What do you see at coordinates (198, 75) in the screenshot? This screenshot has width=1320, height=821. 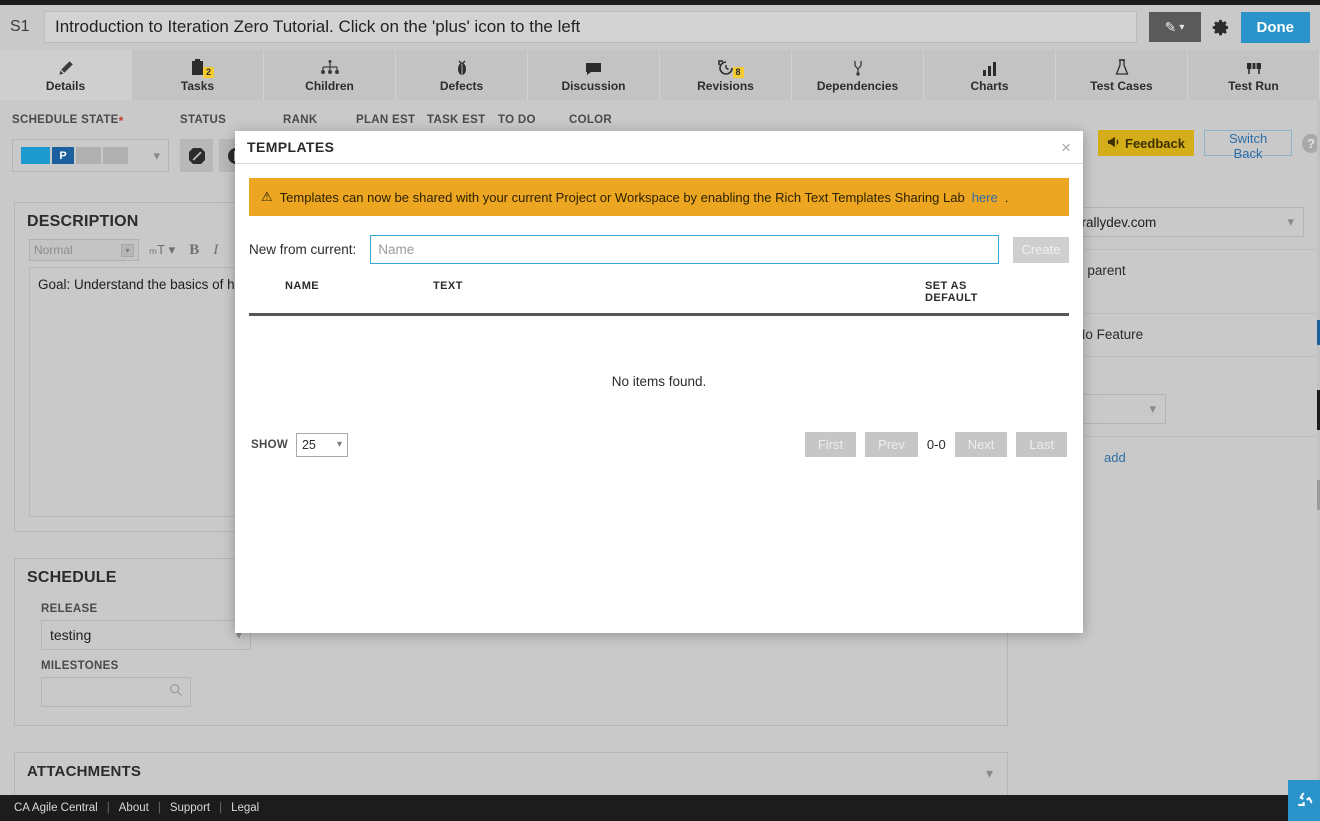 I see `tab-tasks: 2 Tasks` at bounding box center [198, 75].